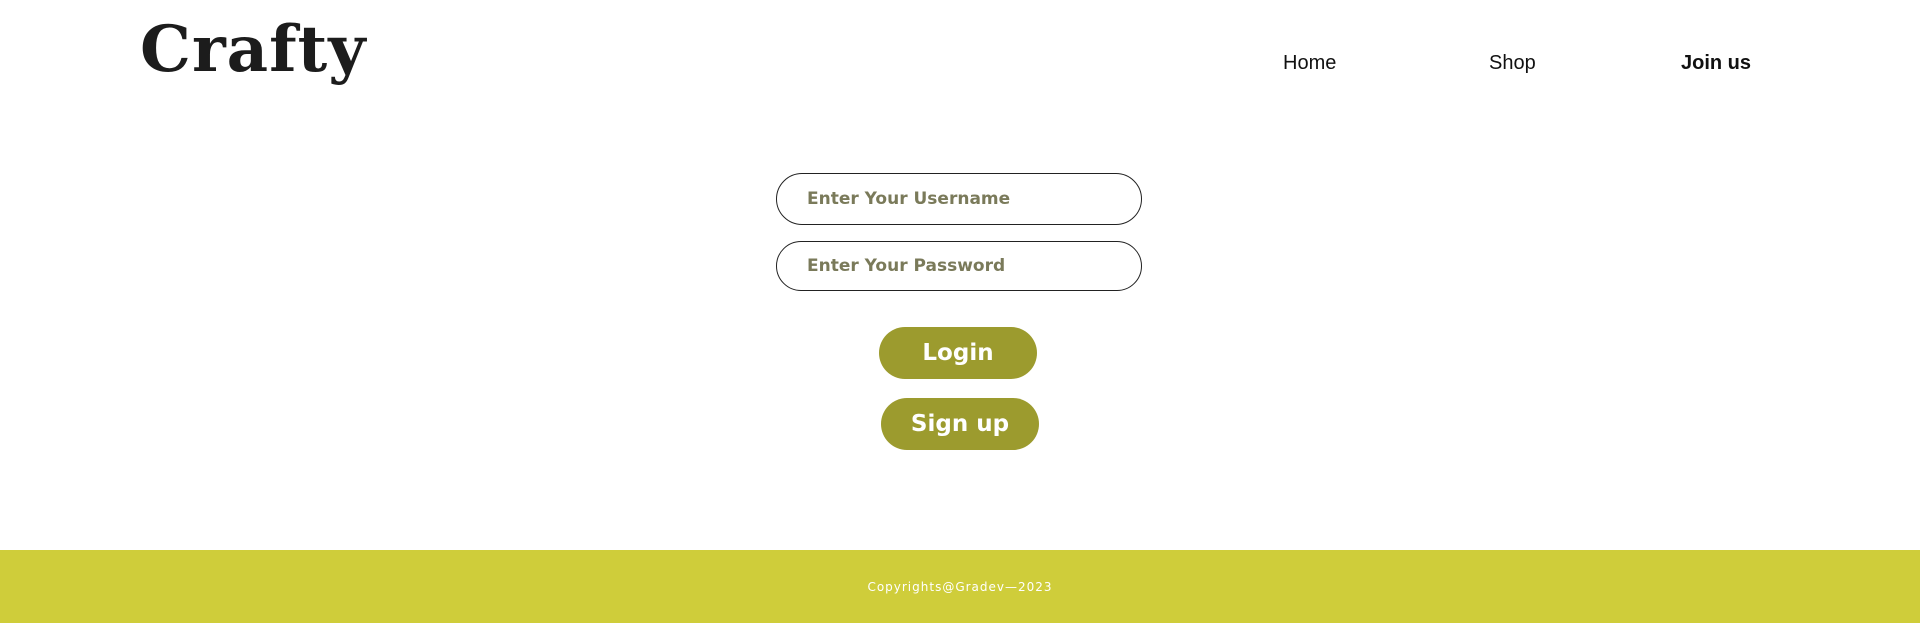  What do you see at coordinates (959, 266) in the screenshot?
I see `password-input` at bounding box center [959, 266].